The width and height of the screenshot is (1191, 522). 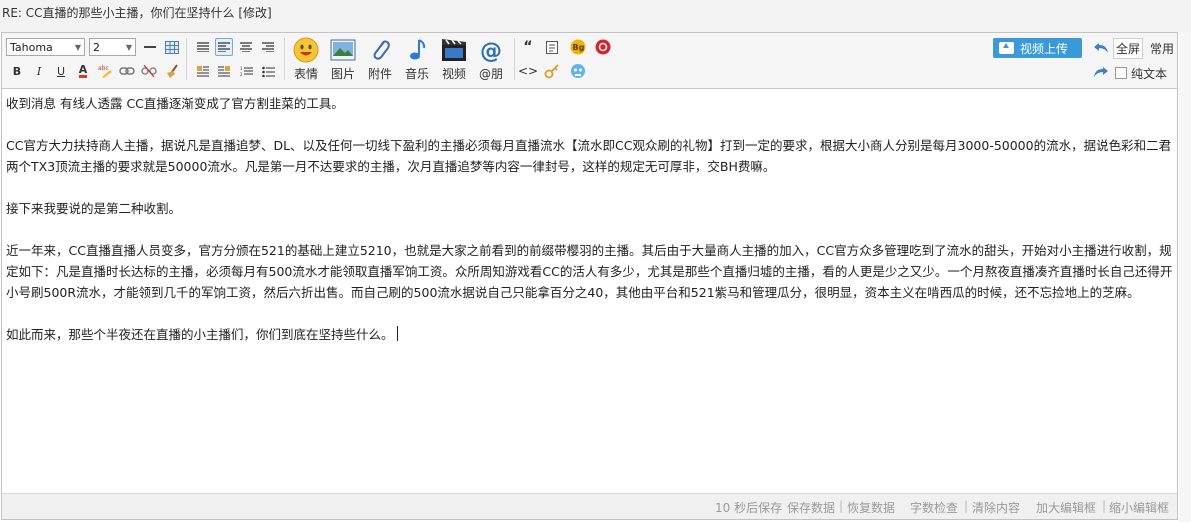 I want to click on code-block-button, so click(x=552, y=47).